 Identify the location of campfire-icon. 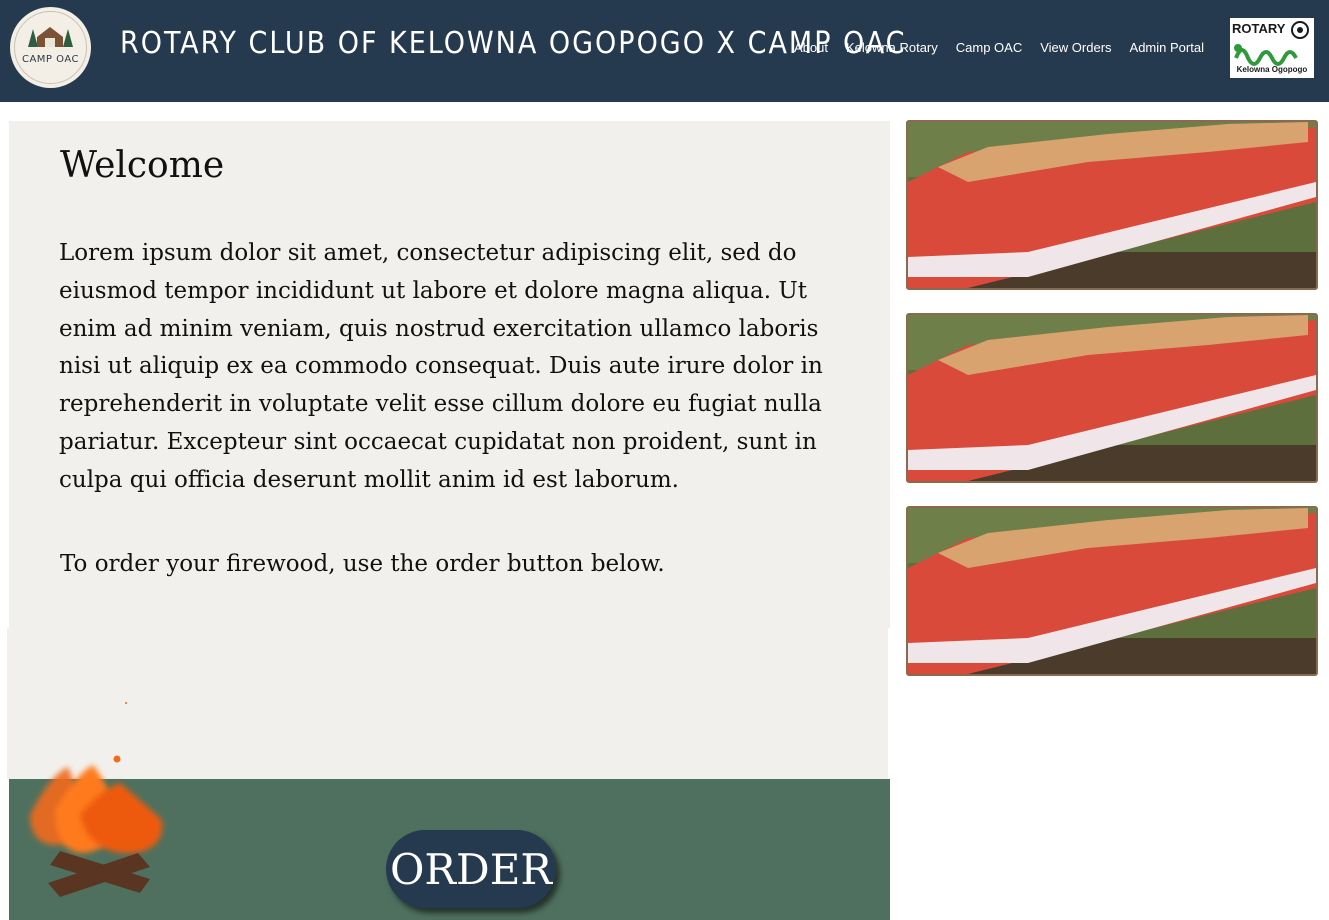
(96, 826).